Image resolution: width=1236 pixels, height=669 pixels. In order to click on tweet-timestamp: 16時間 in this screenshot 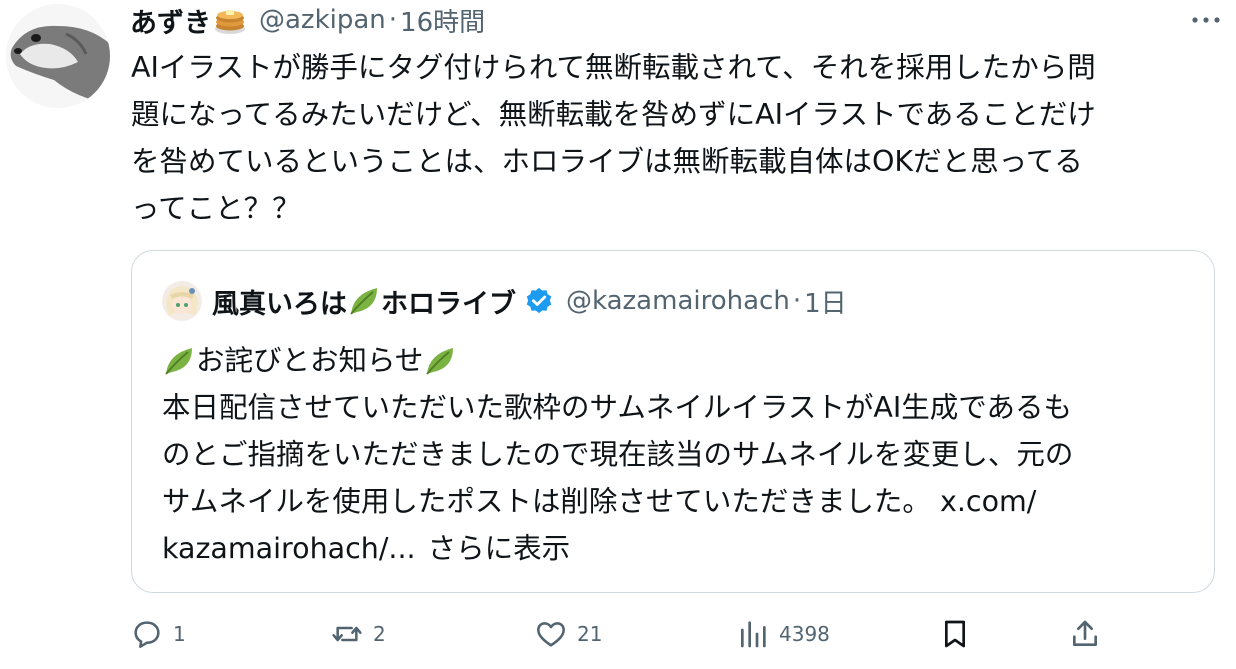, I will do `click(442, 20)`.